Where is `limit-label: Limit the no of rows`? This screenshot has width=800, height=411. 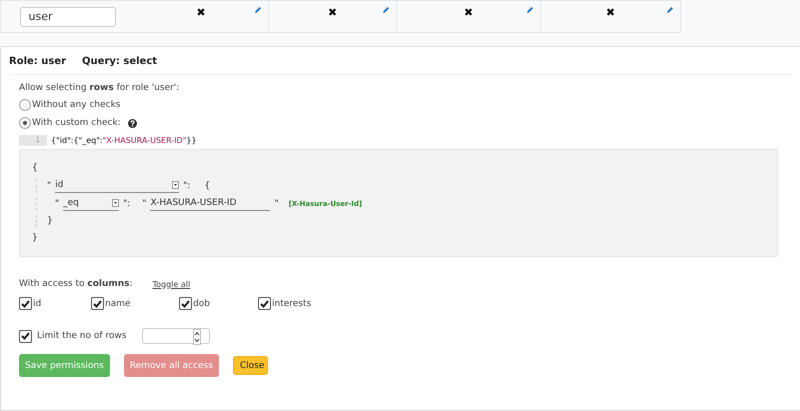
limit-label: Limit the no of rows is located at coordinates (81, 336).